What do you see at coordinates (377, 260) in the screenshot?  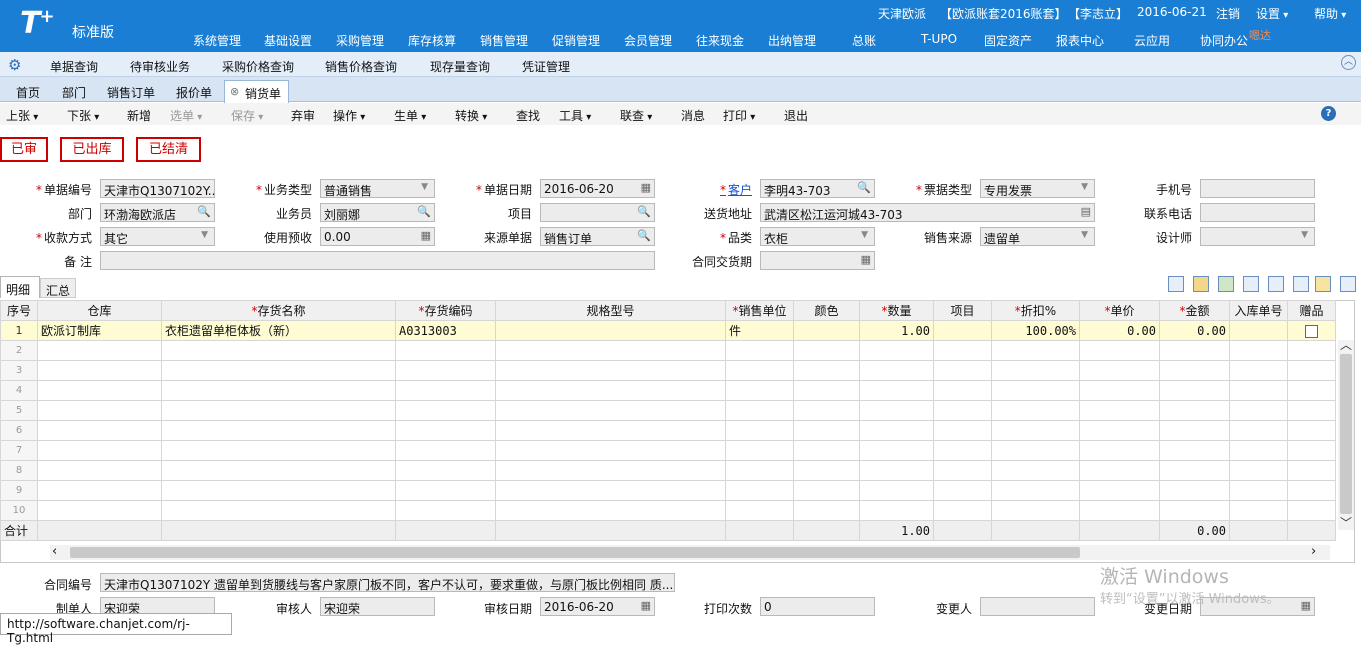 I see `remark-field` at bounding box center [377, 260].